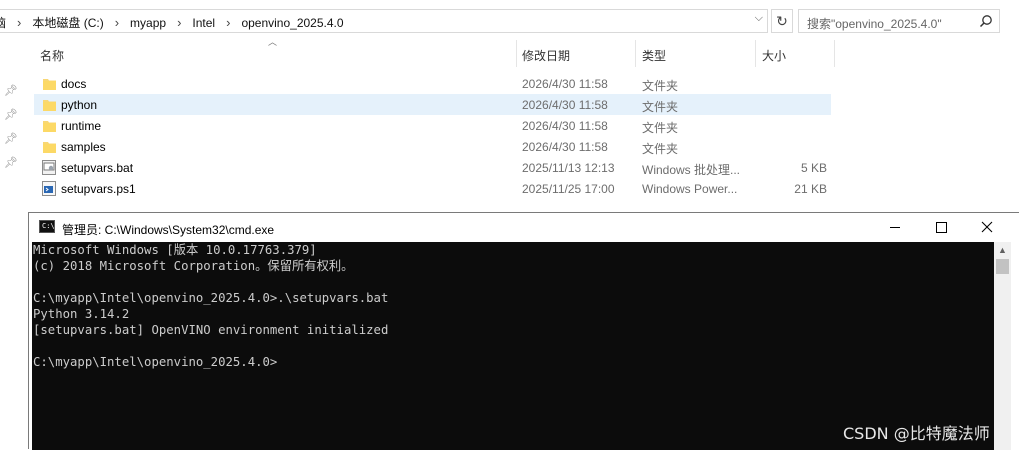 The height and width of the screenshot is (450, 1019). Describe the element at coordinates (546, 55) in the screenshot. I see `column-header-date: 修改日期` at that location.